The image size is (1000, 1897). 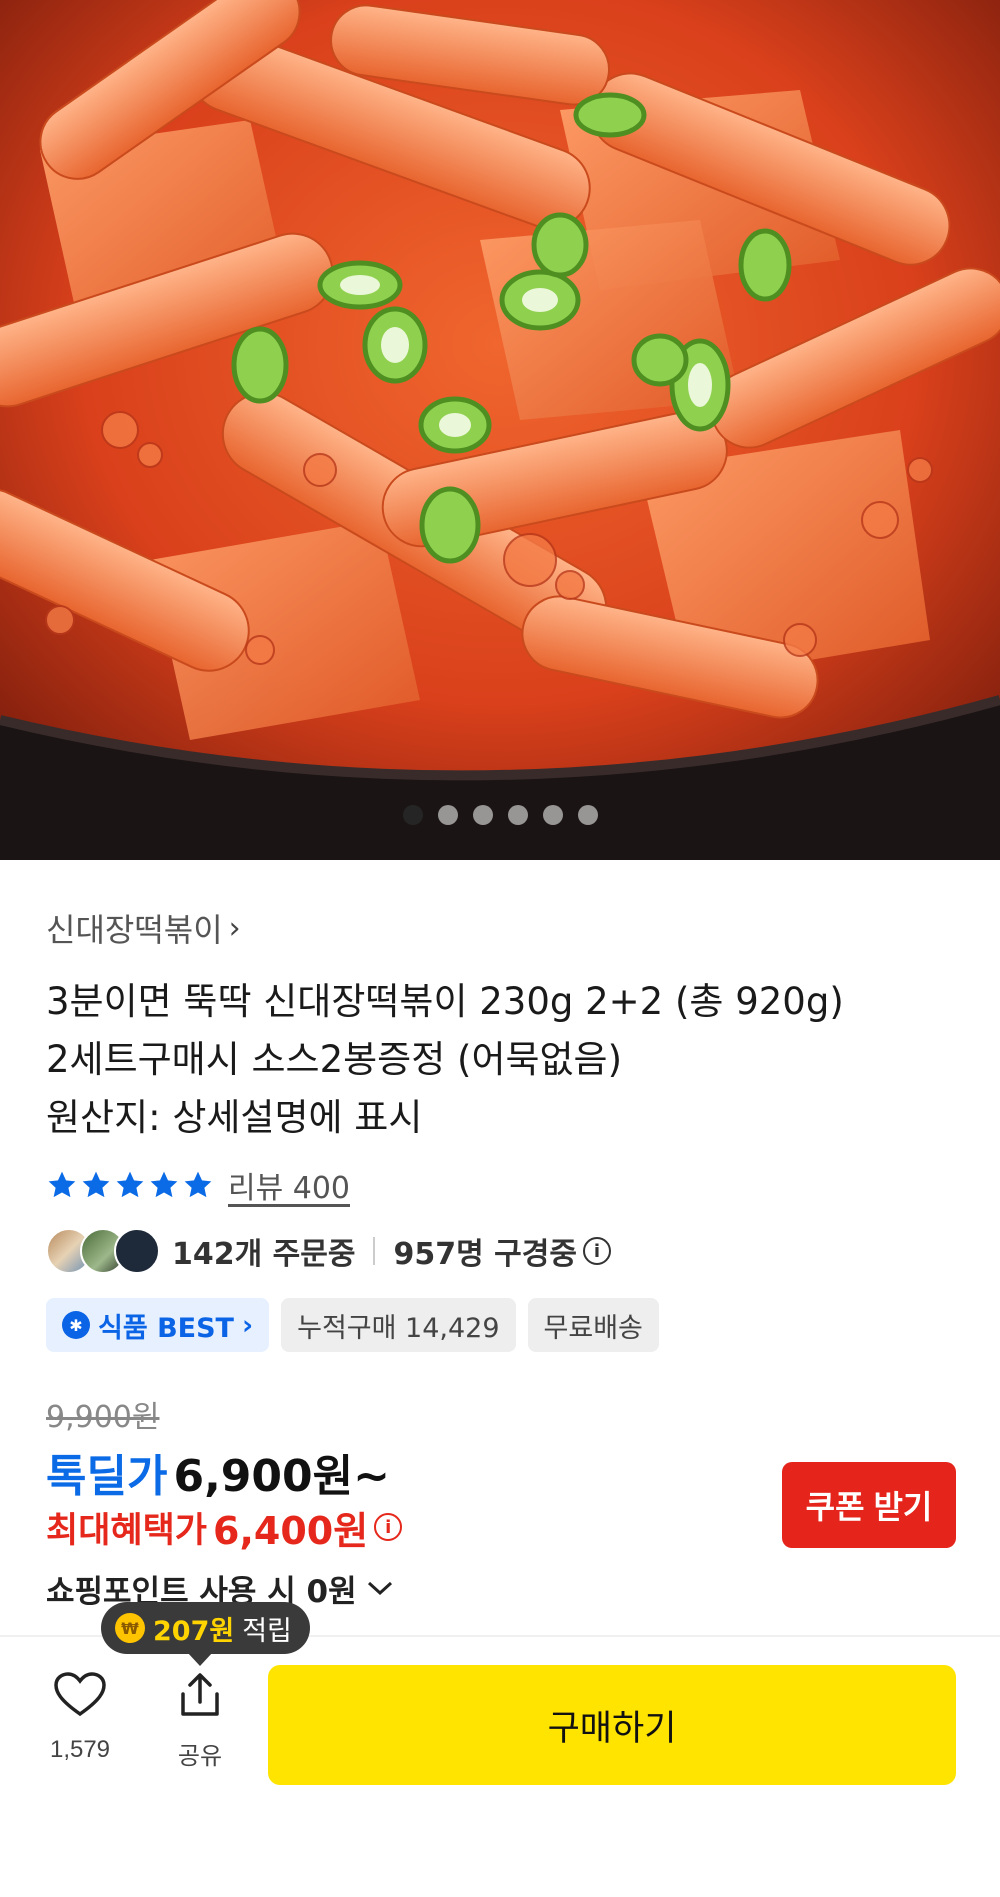 I want to click on point-reward-tooltip: ₩ 207원 적립, so click(x=205, y=1628).